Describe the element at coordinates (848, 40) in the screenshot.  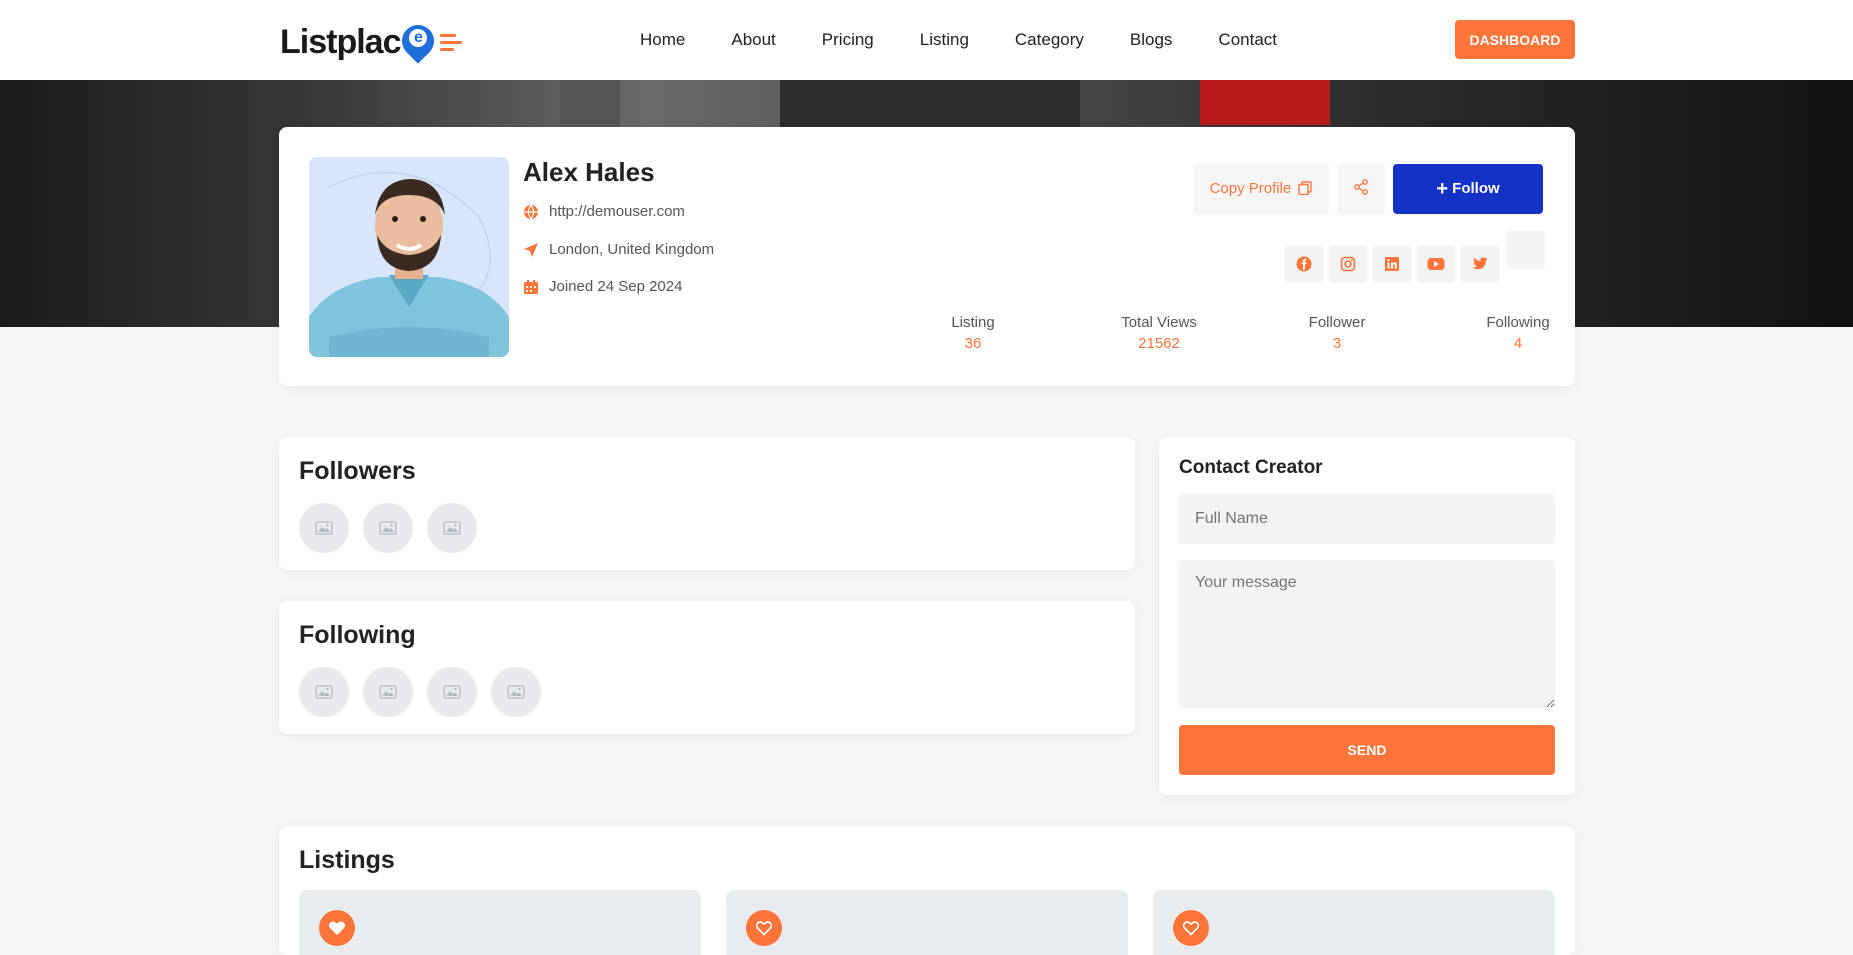
I see `nav-pricing: Pricing` at that location.